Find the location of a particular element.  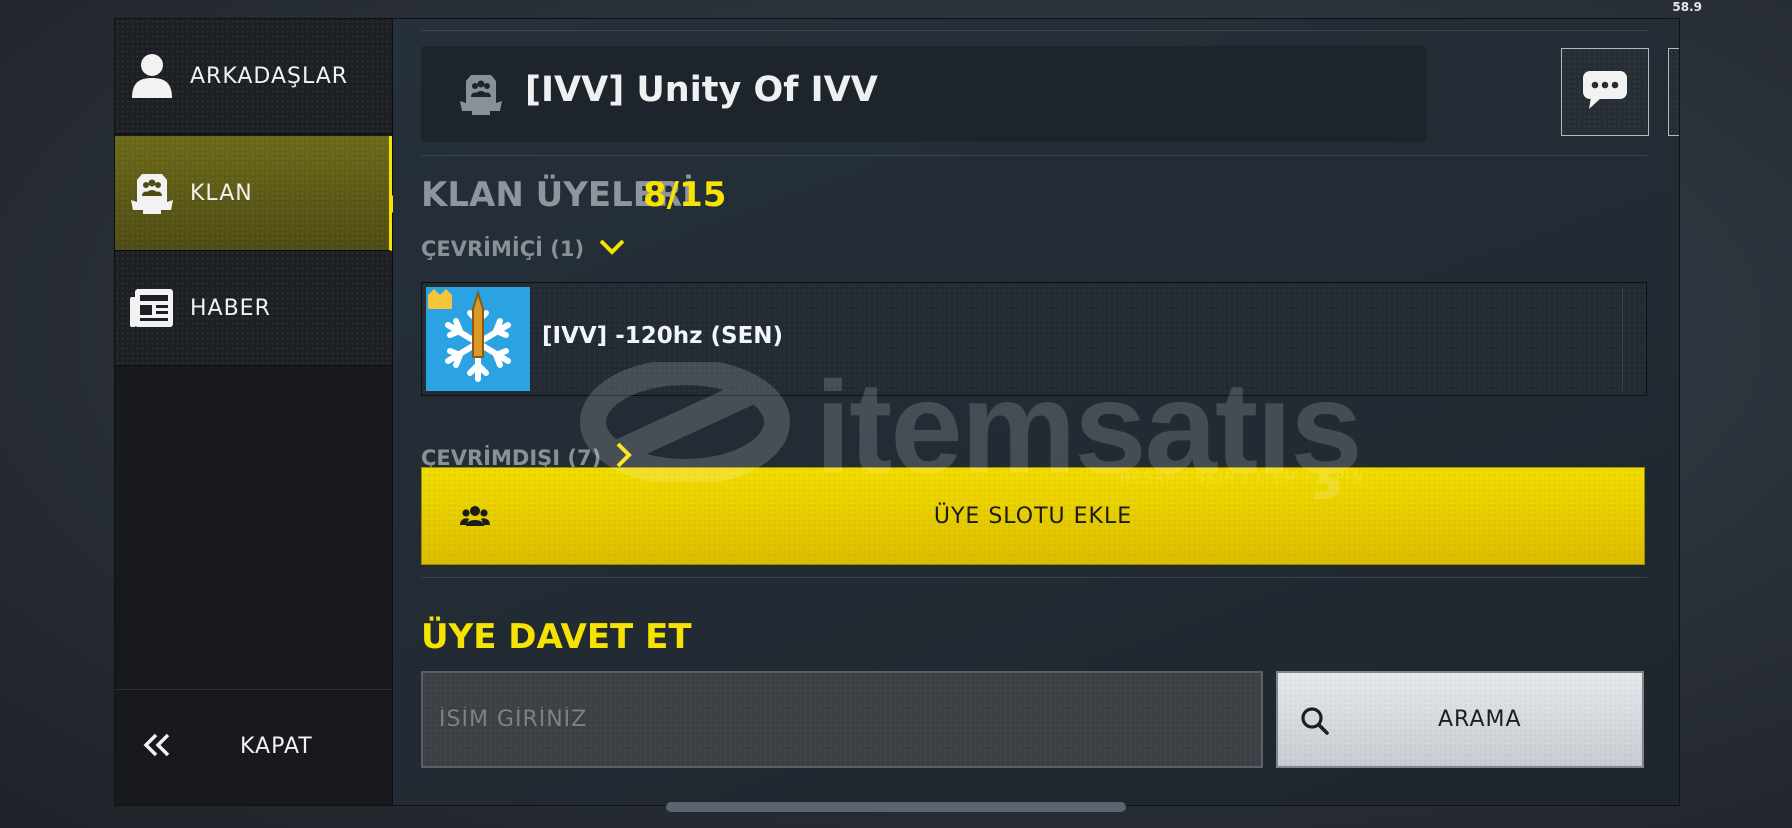

sidebar-item-label: KLAN is located at coordinates (221, 193).